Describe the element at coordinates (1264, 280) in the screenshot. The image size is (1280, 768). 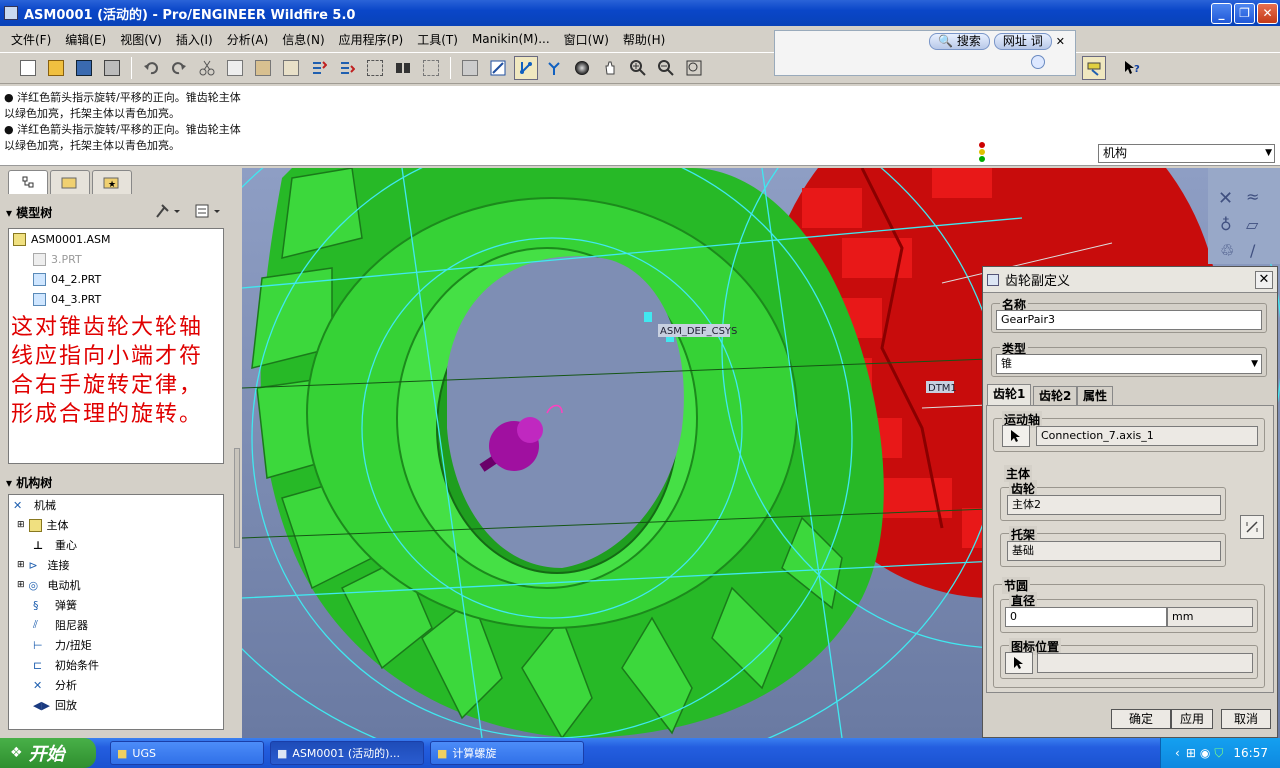
I see `dialog-close-icon: ✕` at that location.